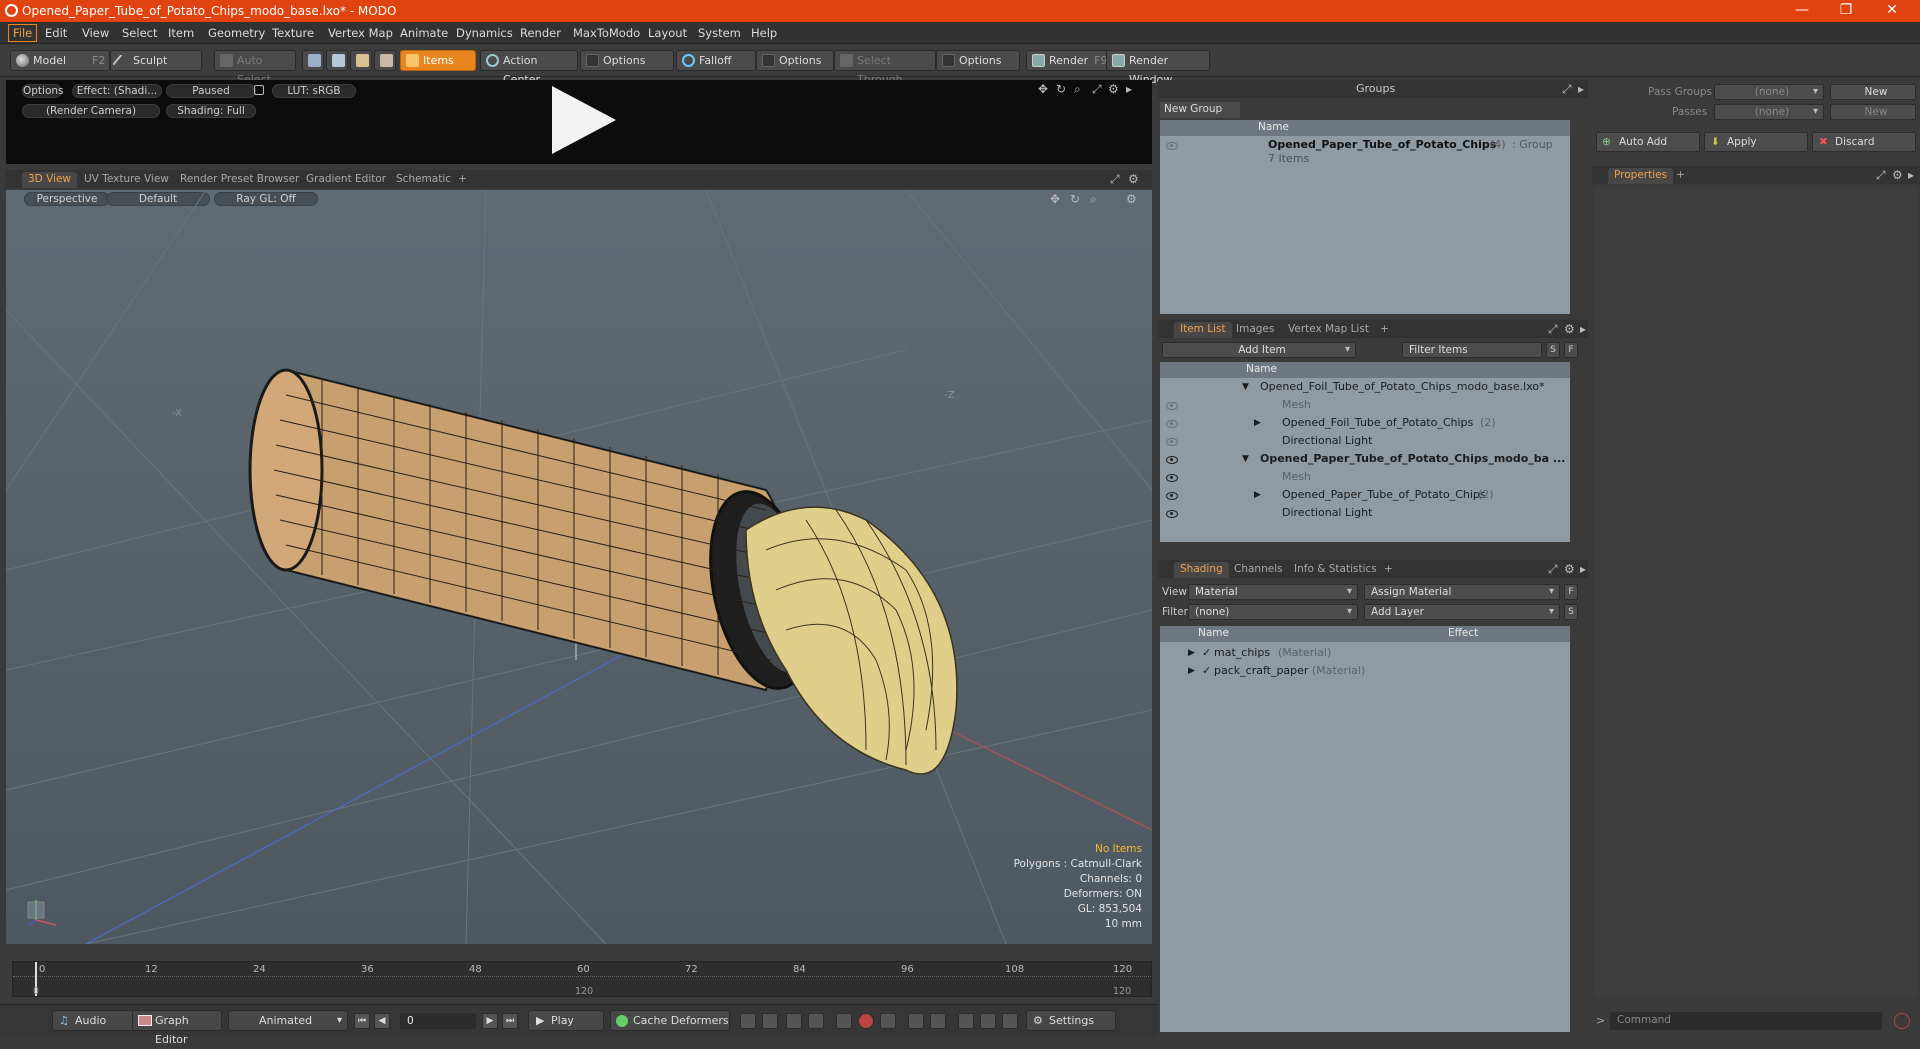 The image size is (1920, 1049). Describe the element at coordinates (748, 1021) in the screenshot. I see `key-icon` at that location.